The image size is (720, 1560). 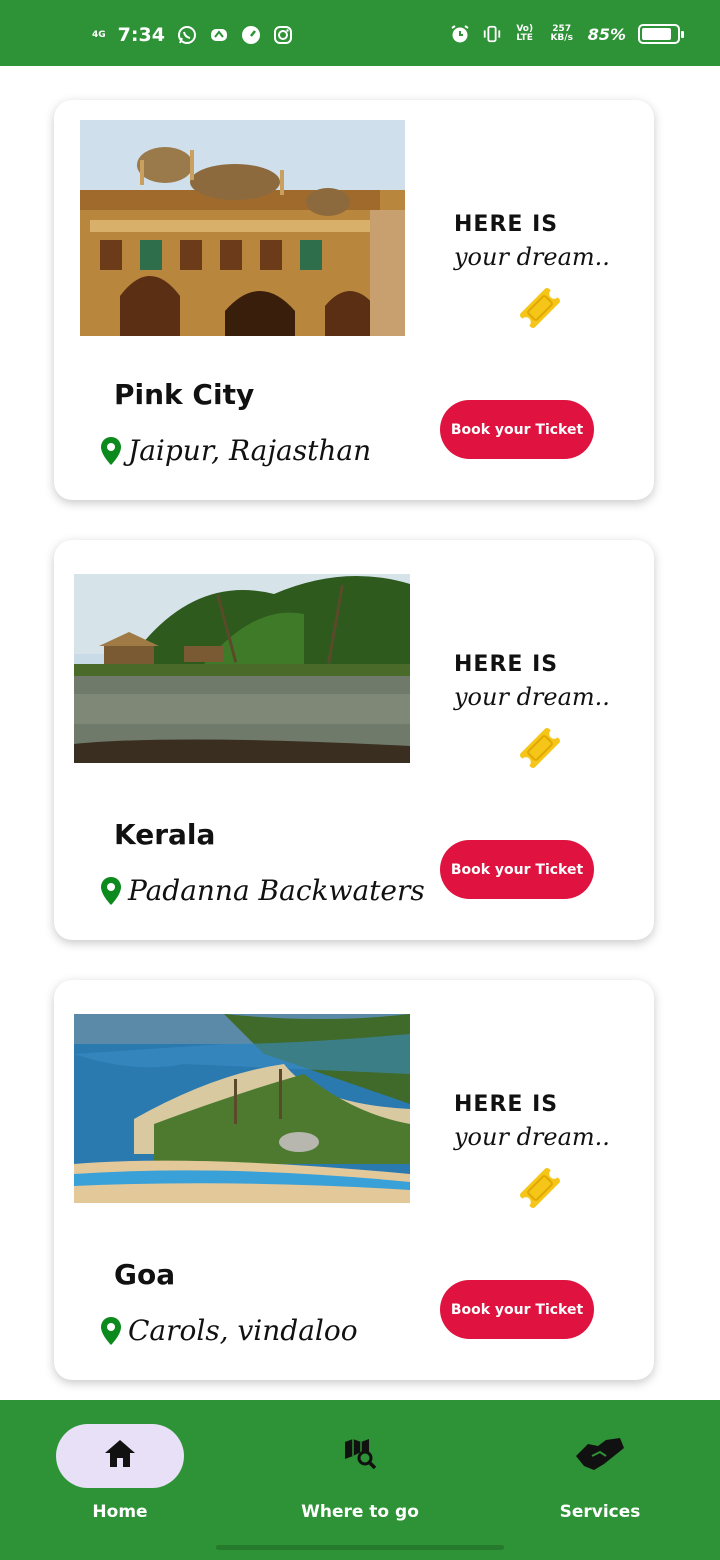 I want to click on battery-icon, so click(x=661, y=34).